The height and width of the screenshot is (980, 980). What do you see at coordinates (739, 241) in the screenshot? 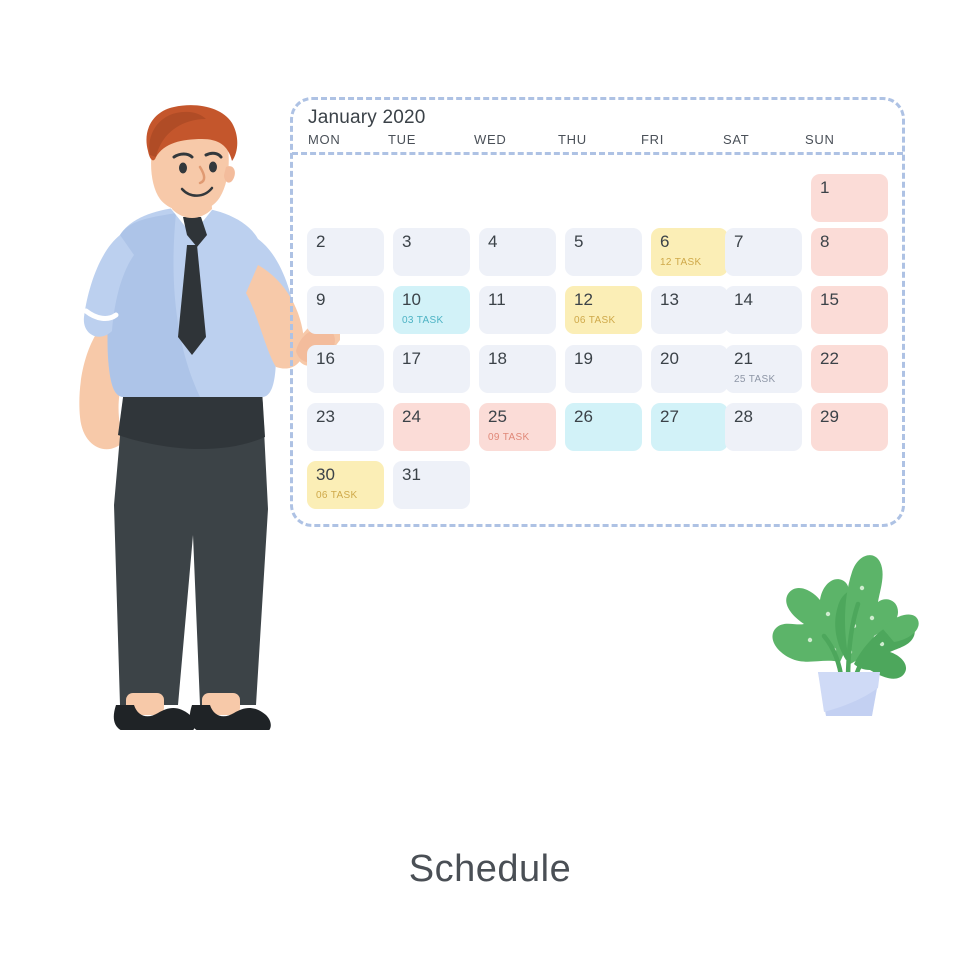
I see `calendar-day-number: 7` at bounding box center [739, 241].